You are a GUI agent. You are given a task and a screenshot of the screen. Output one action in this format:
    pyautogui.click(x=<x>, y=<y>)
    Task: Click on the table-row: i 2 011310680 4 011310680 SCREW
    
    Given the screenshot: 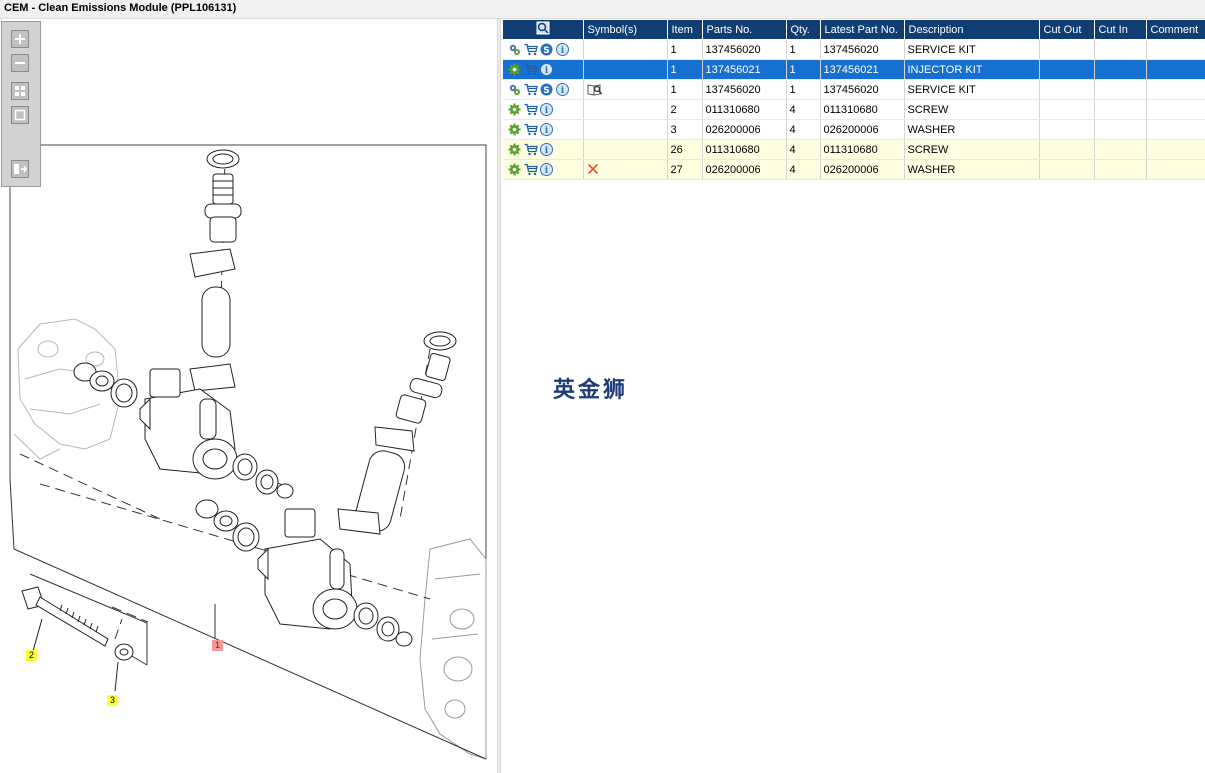 What is the action you would take?
    pyautogui.click(x=854, y=109)
    